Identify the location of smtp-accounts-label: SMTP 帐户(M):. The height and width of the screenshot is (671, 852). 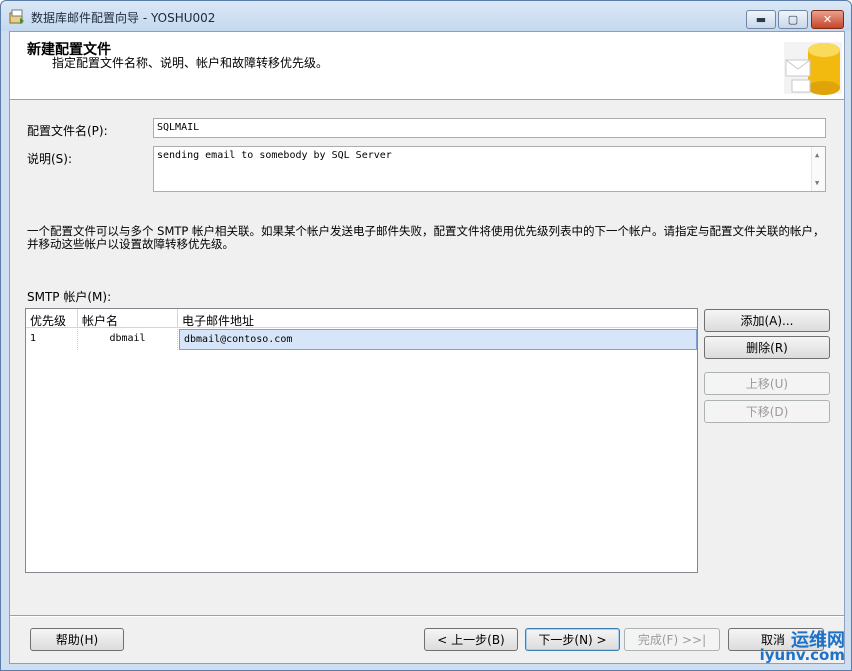
(69, 297).